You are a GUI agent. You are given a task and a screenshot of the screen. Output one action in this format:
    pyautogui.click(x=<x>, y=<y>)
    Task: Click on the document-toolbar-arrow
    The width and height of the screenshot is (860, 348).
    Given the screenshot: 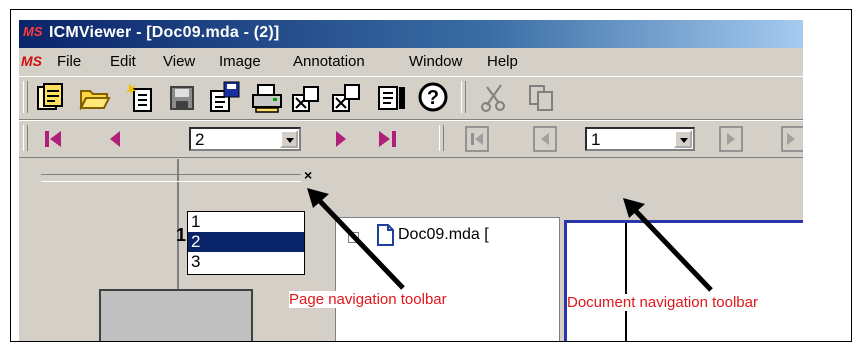 What is the action you would take?
    pyautogui.click(x=671, y=248)
    